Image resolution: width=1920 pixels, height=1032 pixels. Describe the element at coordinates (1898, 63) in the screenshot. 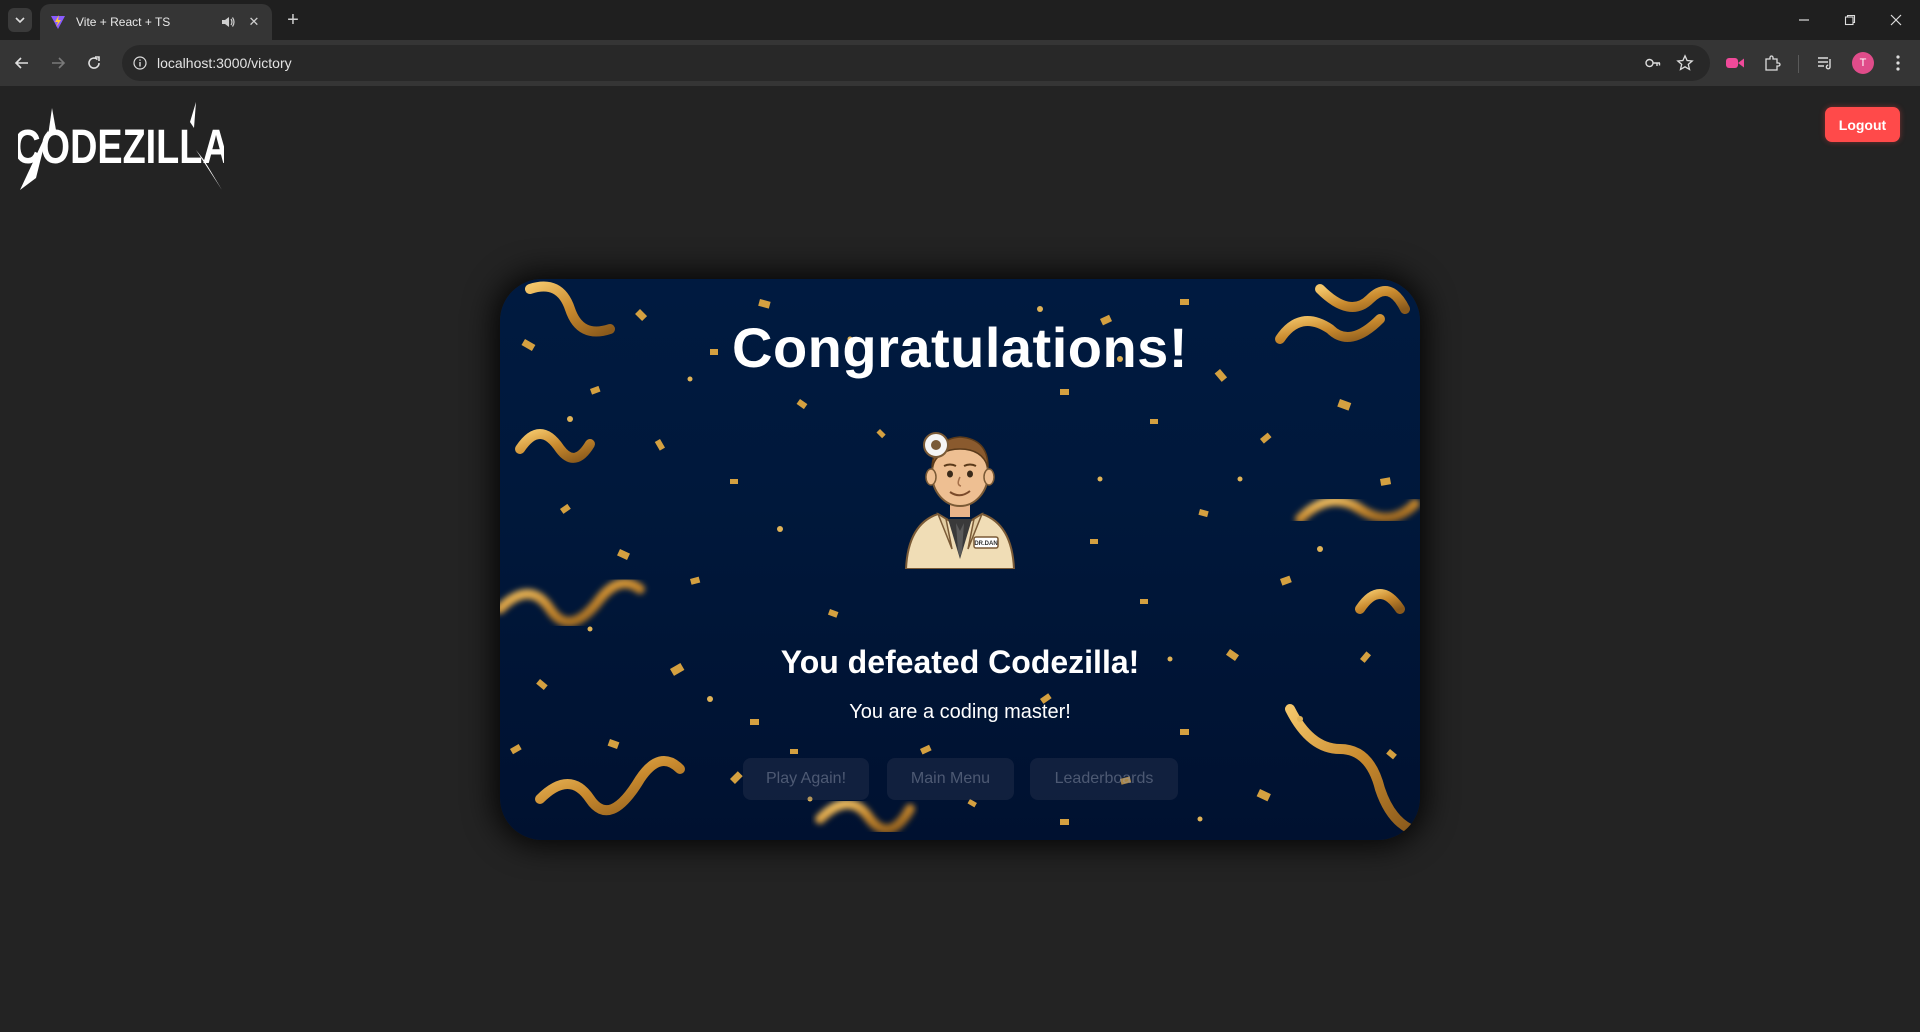

I see `more-menu-icon` at that location.